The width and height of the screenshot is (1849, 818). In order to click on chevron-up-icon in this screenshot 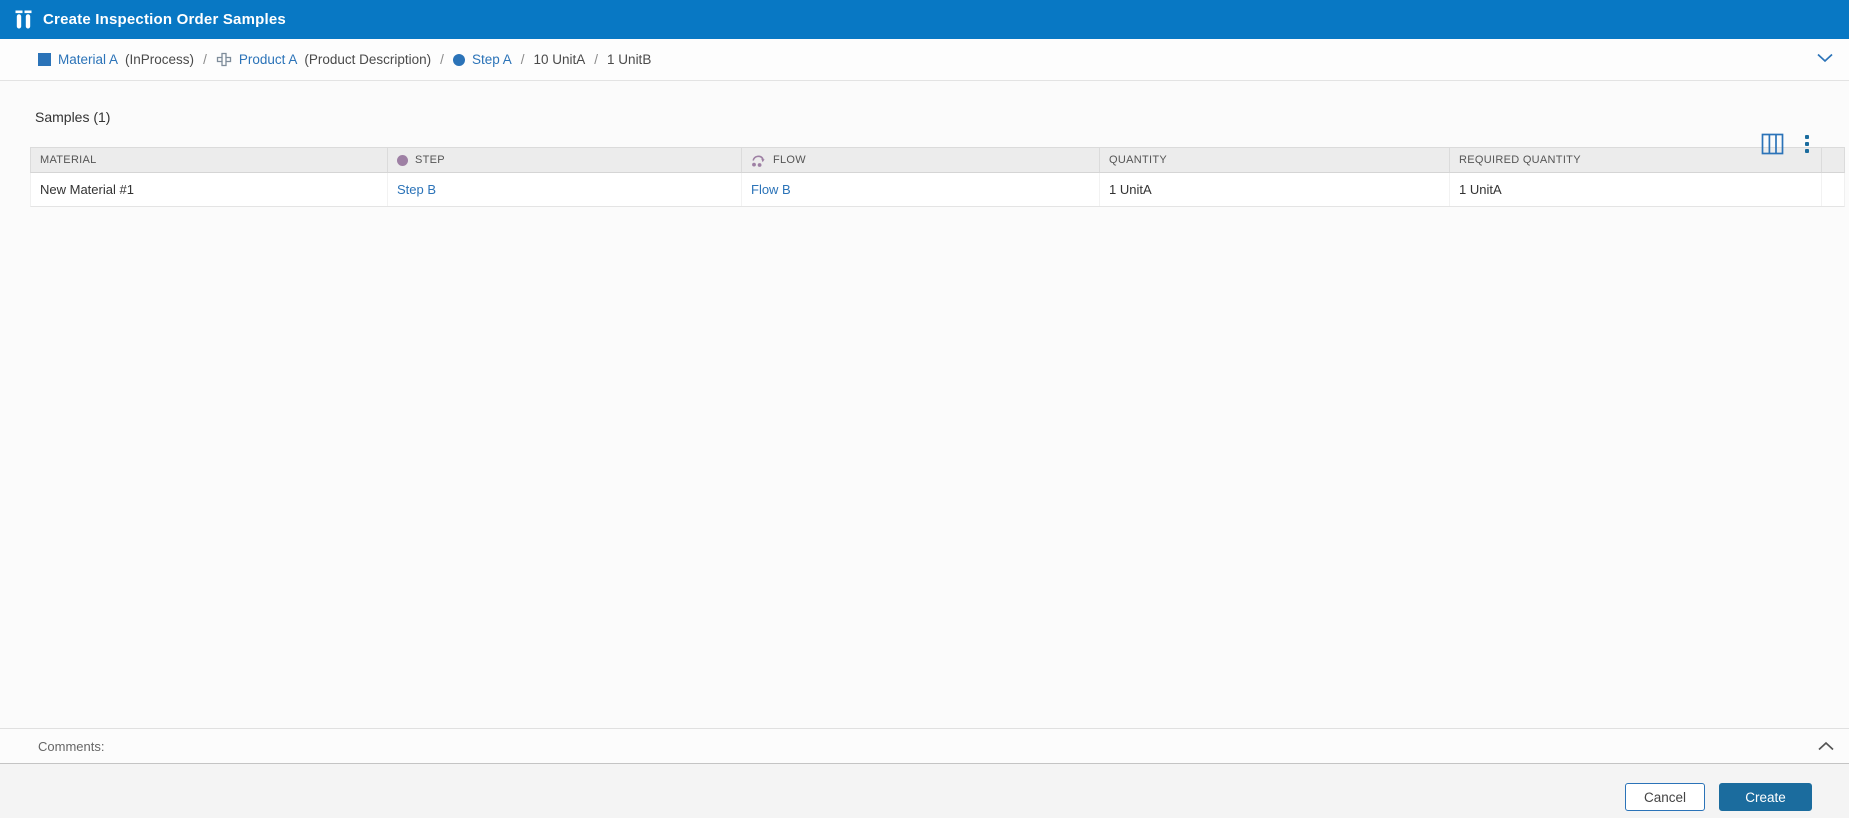, I will do `click(1826, 746)`.